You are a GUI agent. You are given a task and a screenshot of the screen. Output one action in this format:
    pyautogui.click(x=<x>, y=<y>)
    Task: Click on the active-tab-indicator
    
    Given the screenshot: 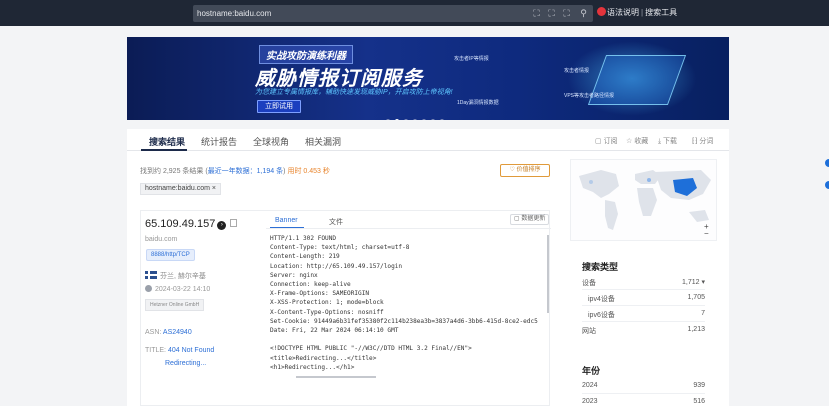 What is the action you would take?
    pyautogui.click(x=164, y=150)
    